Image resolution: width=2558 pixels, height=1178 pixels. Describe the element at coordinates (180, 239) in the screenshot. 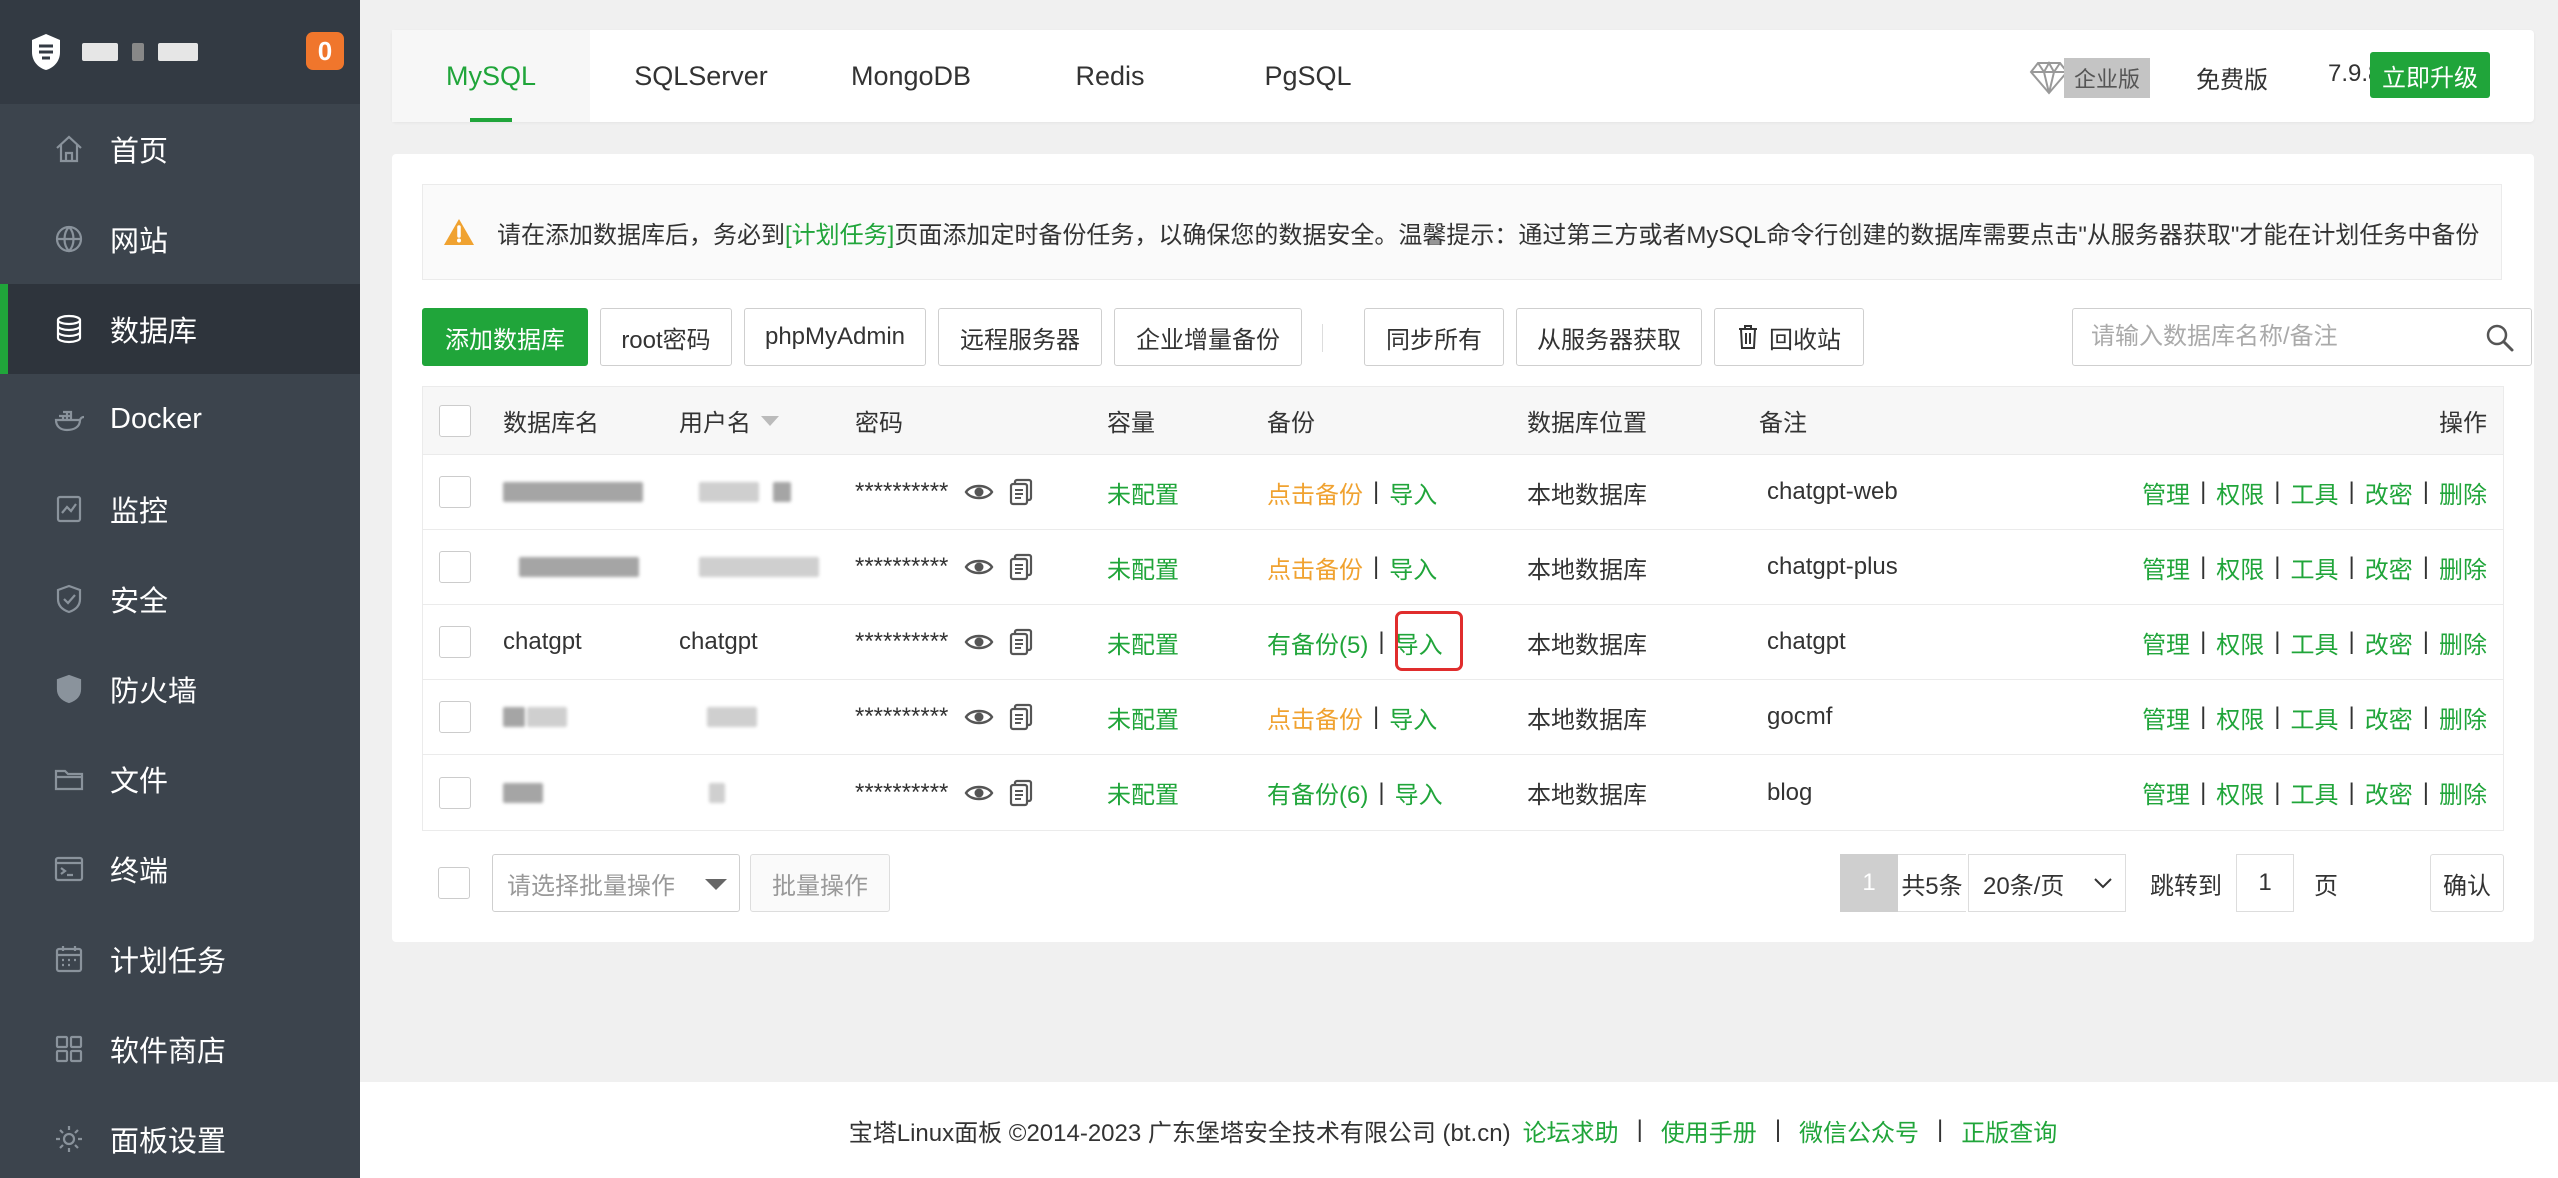

I see `sidebar-item-website: 网站` at that location.